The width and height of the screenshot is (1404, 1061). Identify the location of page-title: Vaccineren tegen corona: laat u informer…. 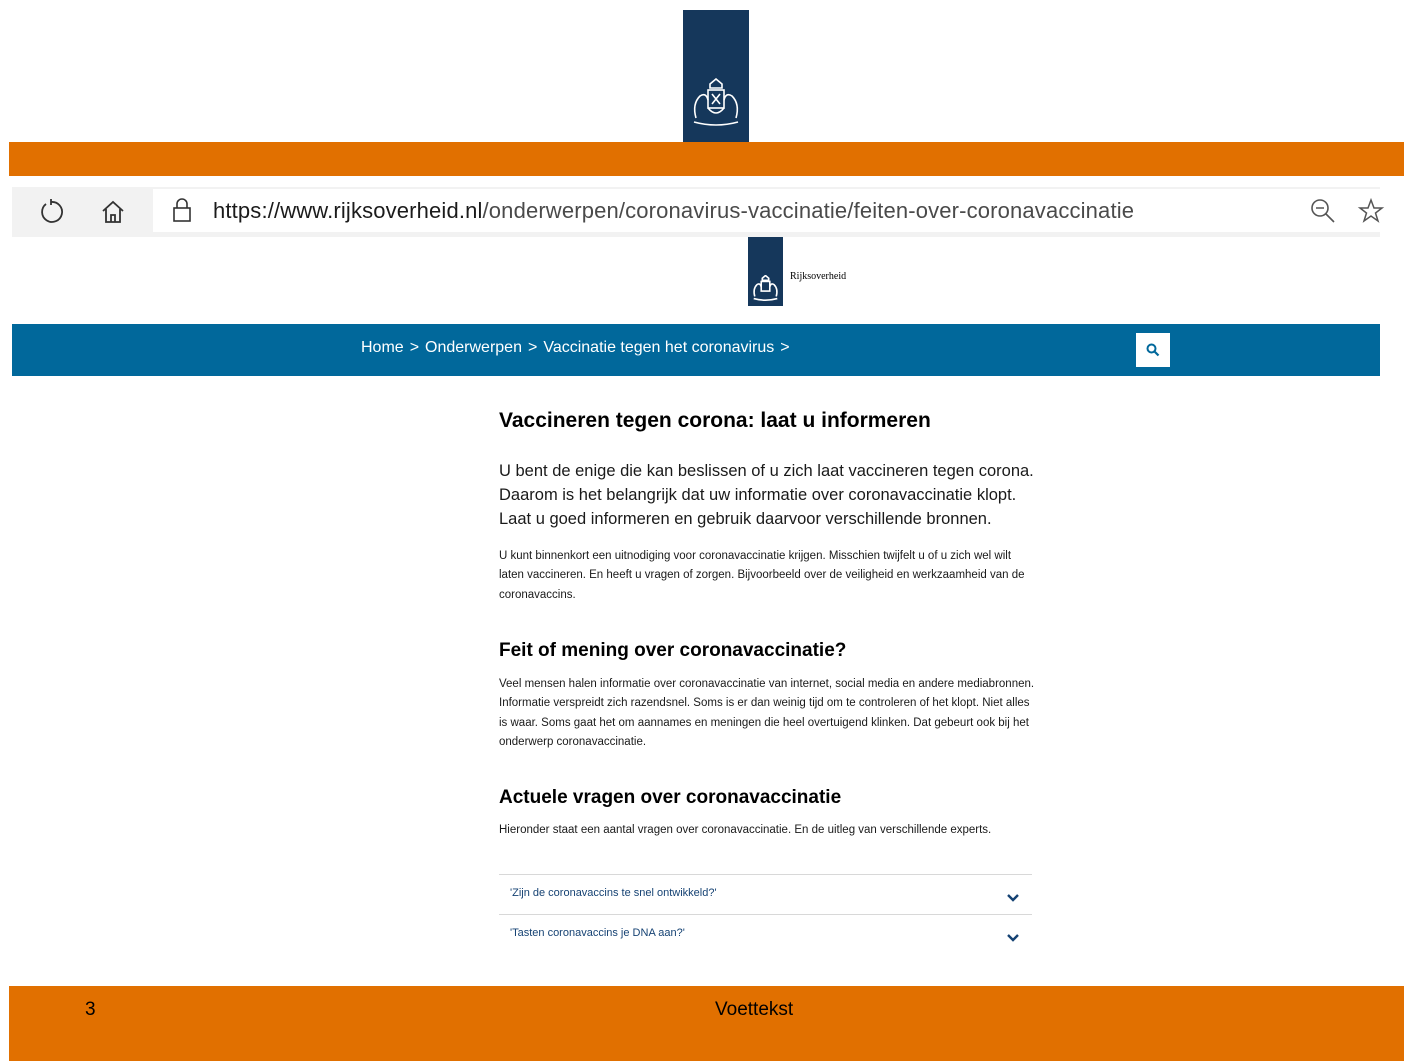
(715, 420).